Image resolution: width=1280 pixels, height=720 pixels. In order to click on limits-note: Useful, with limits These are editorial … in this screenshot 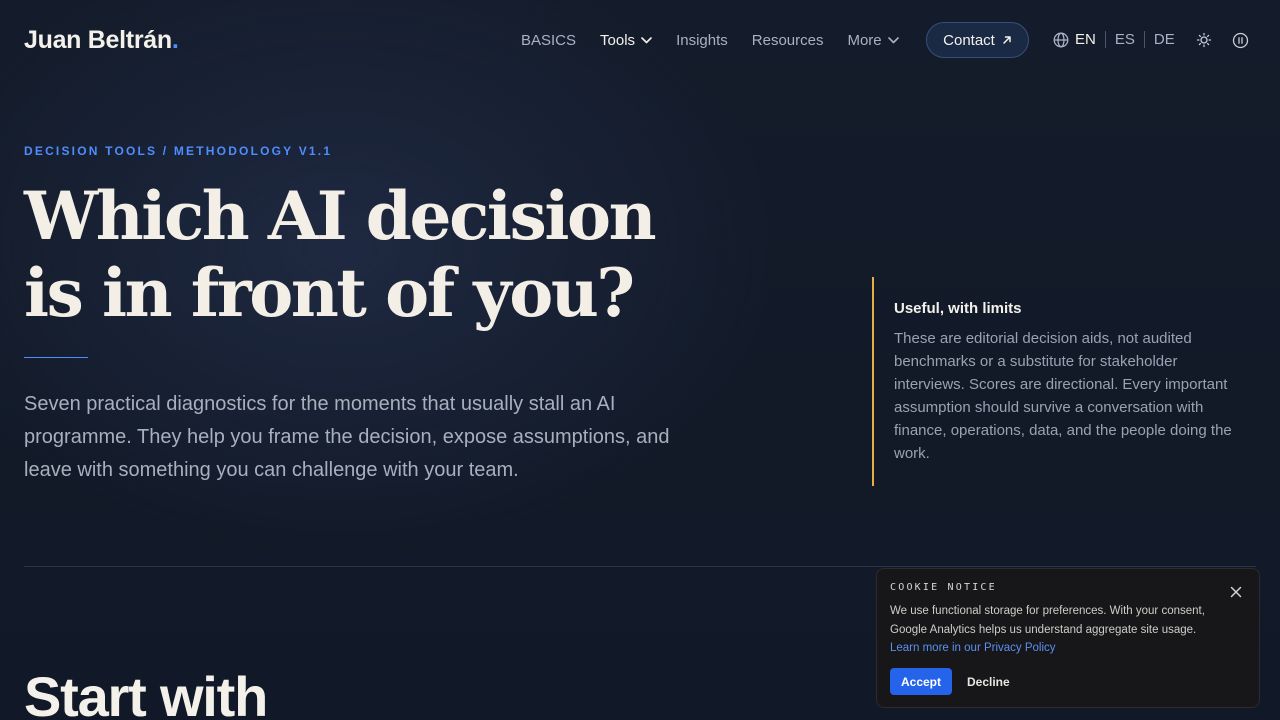, I will do `click(1062, 381)`.